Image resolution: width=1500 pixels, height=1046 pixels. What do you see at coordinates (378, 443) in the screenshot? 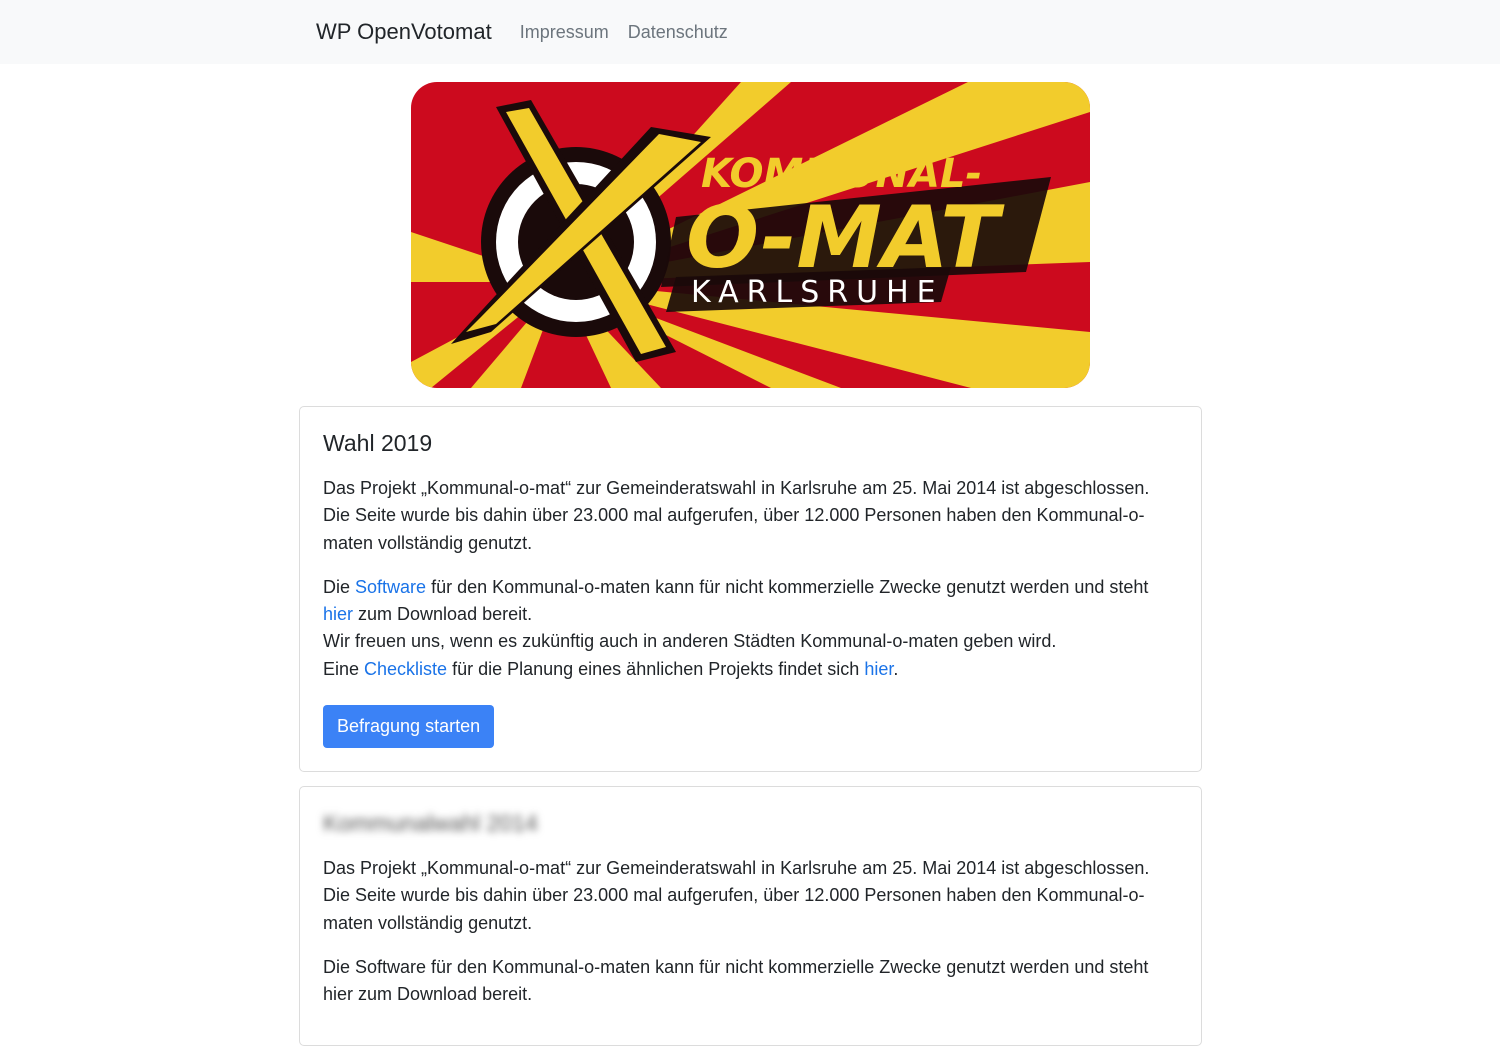
I see `card-title: Wahl 2019` at bounding box center [378, 443].